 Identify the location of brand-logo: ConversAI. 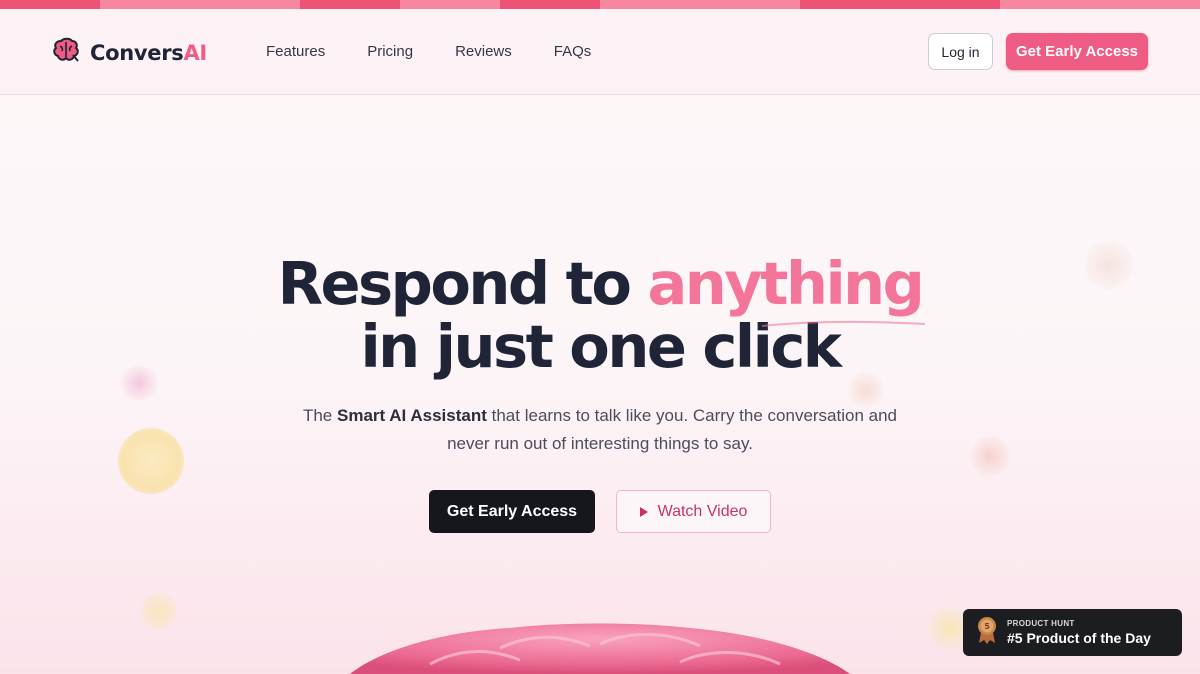
(129, 52).